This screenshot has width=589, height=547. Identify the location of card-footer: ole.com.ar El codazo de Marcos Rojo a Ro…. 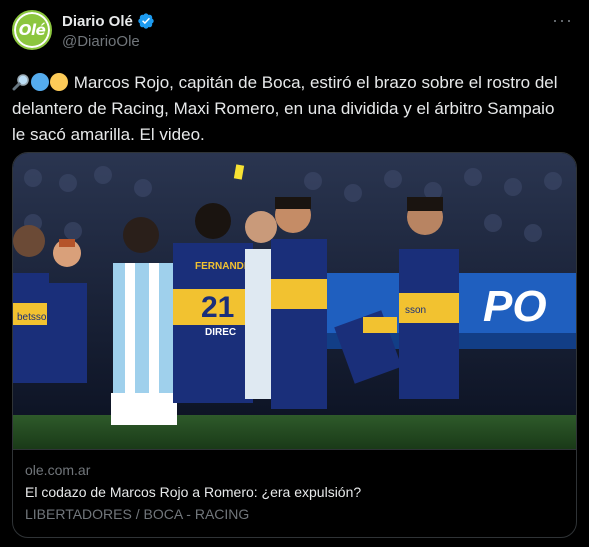
(294, 491).